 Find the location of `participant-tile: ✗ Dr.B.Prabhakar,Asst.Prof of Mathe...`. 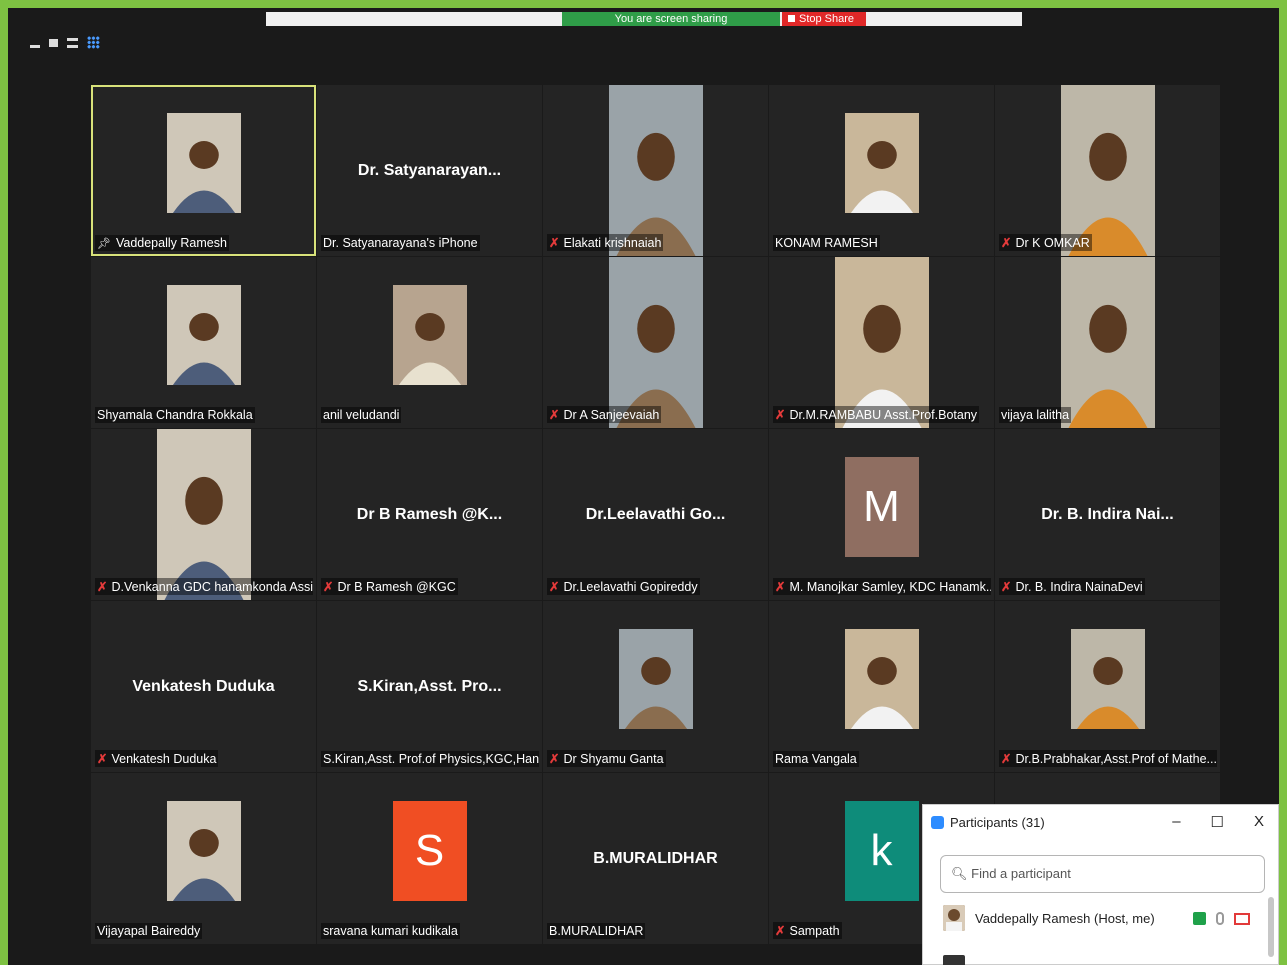

participant-tile: ✗ Dr.B.Prabhakar,Asst.Prof of Mathe... is located at coordinates (1107, 686).